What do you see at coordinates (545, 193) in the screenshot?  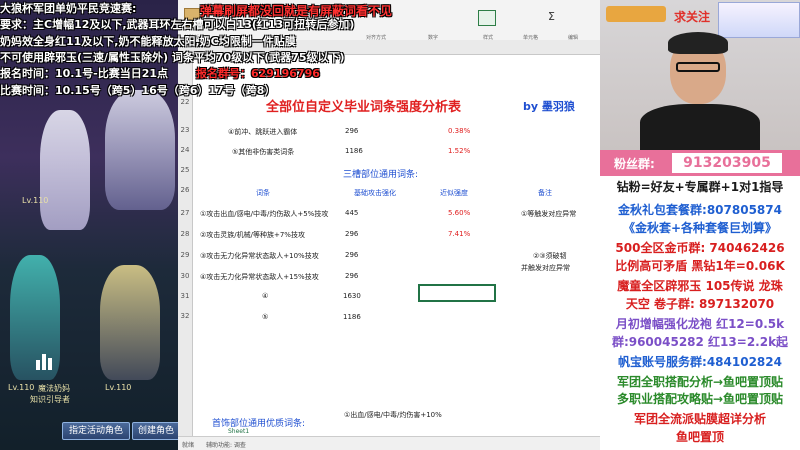 I see `header-note: 备注` at bounding box center [545, 193].